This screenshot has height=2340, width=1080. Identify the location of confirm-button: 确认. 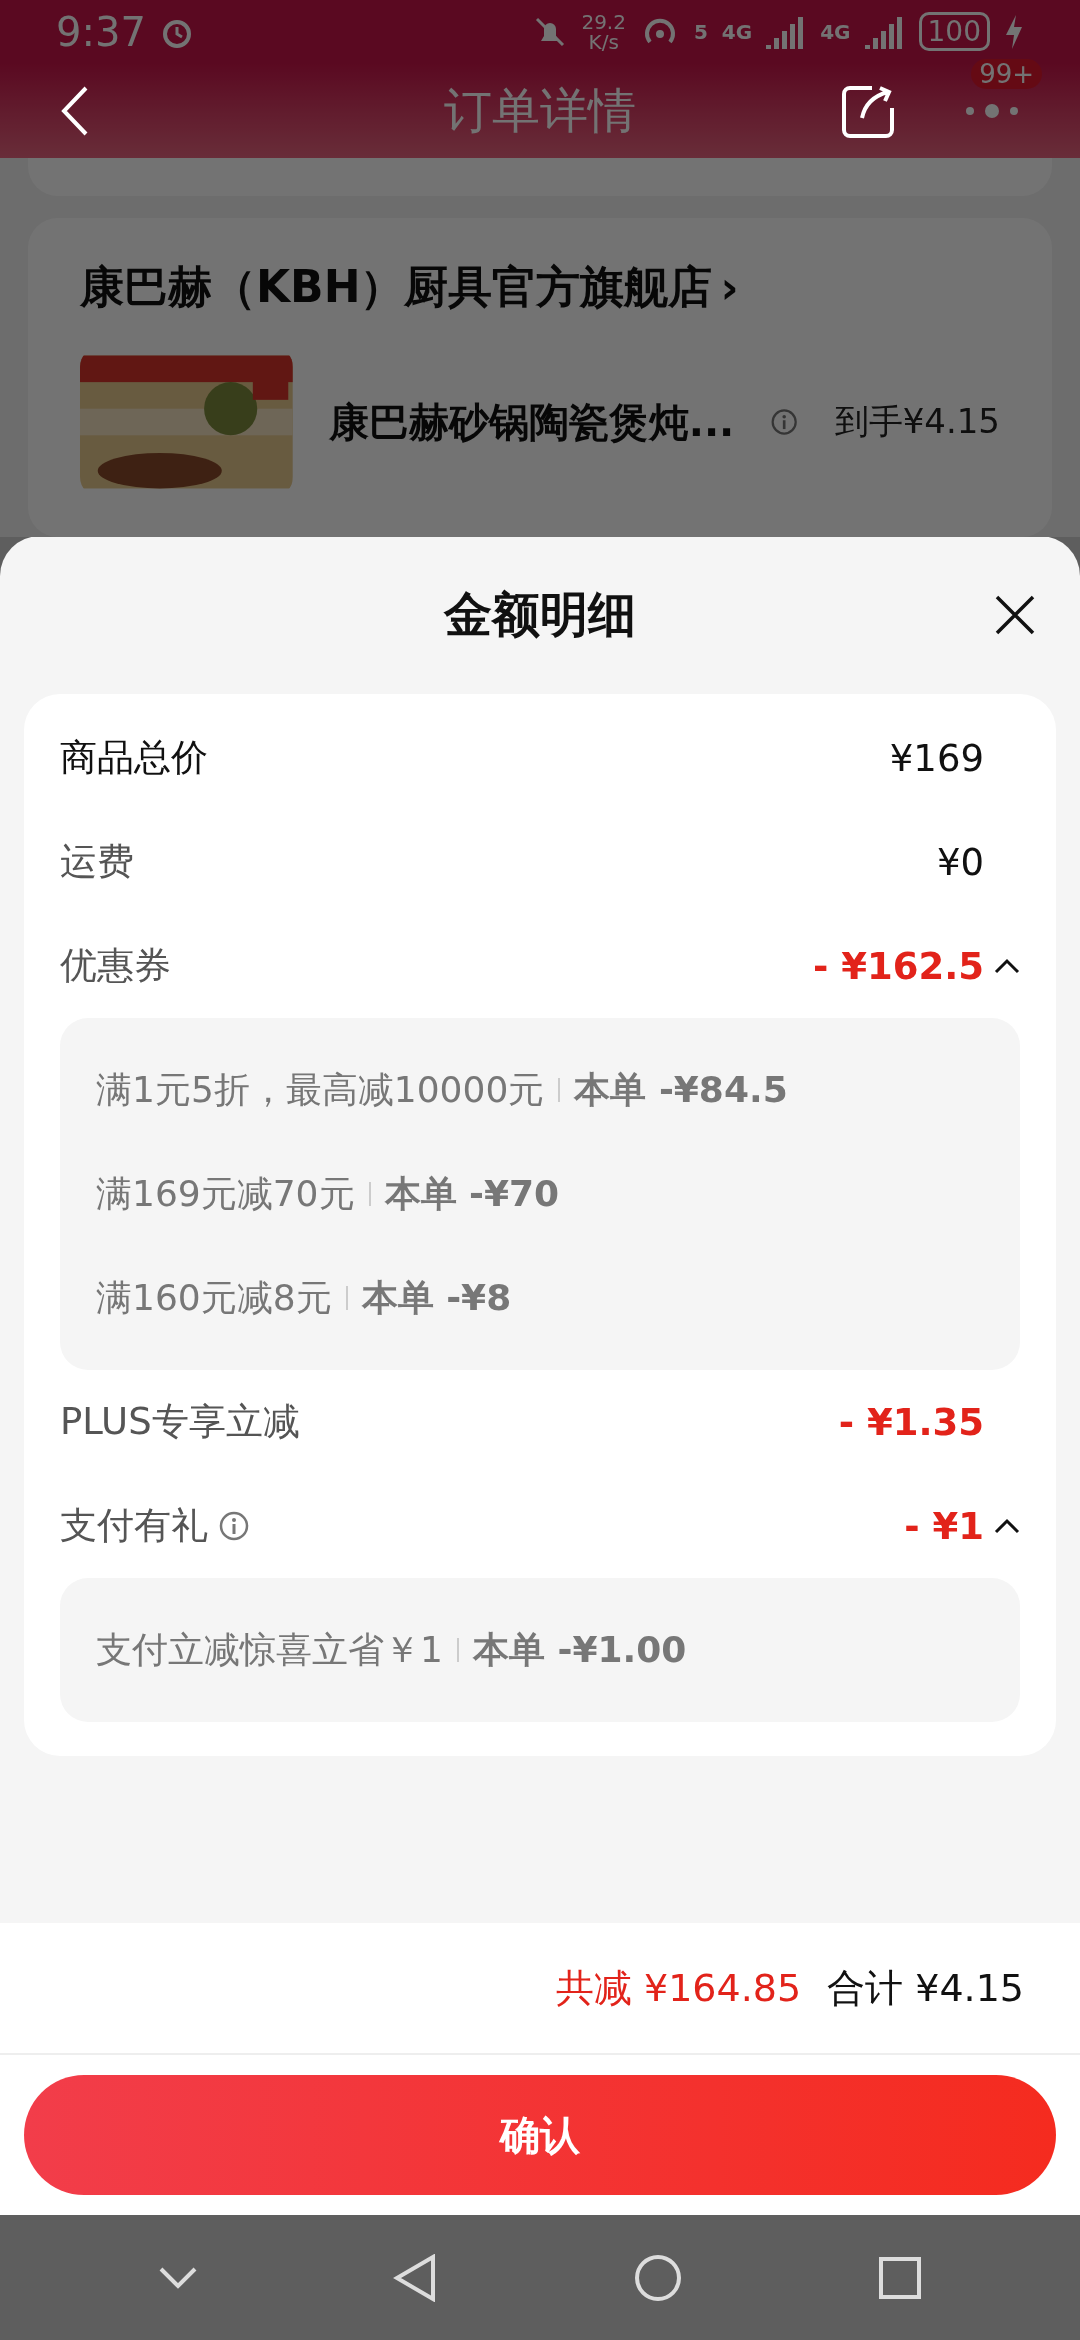
(540, 2135).